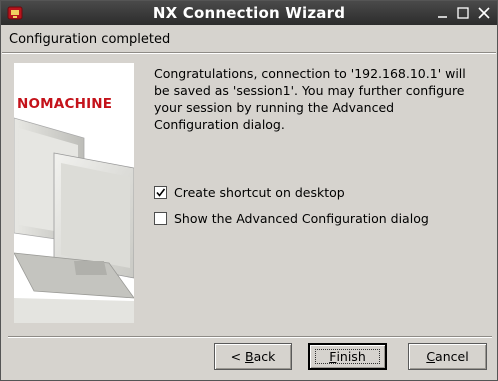  What do you see at coordinates (301, 218) in the screenshot?
I see `show-advanced-label: Show the Advanced Configuration dialog` at bounding box center [301, 218].